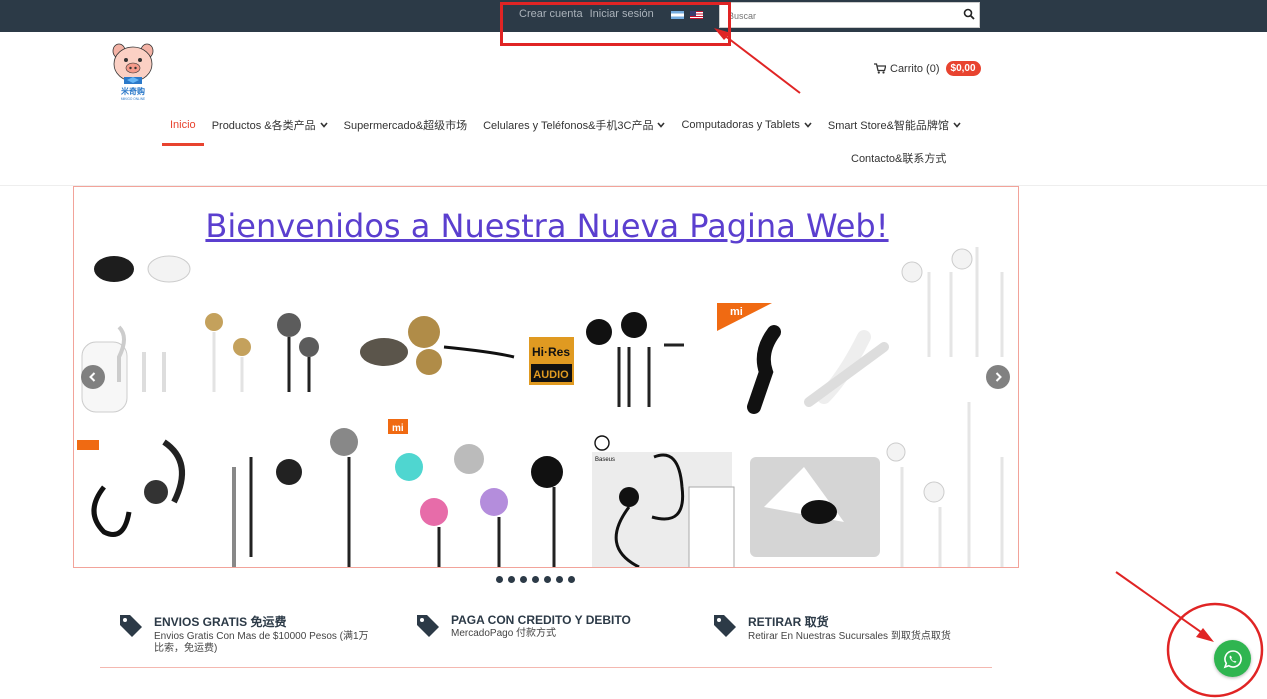 The image size is (1267, 699). What do you see at coordinates (133, 72) in the screenshot?
I see `site-logo: 米奇购 MIKIGO ONLINE` at bounding box center [133, 72].